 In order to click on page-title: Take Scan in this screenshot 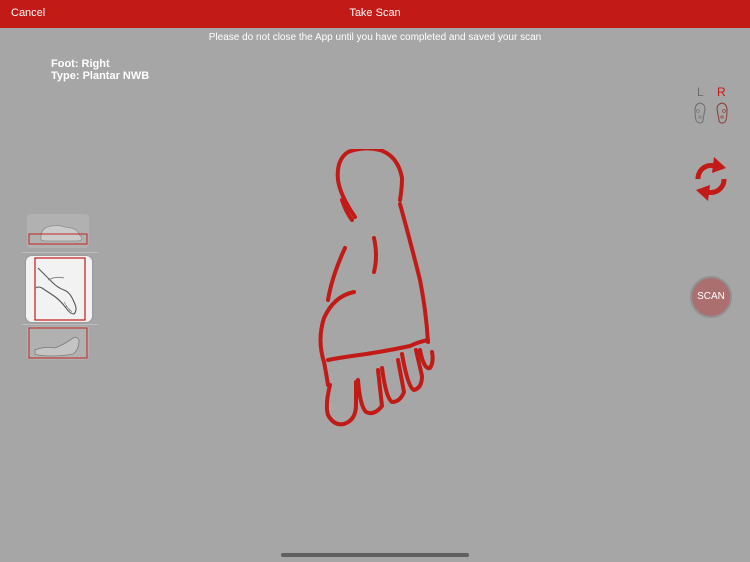, I will do `click(375, 13)`.